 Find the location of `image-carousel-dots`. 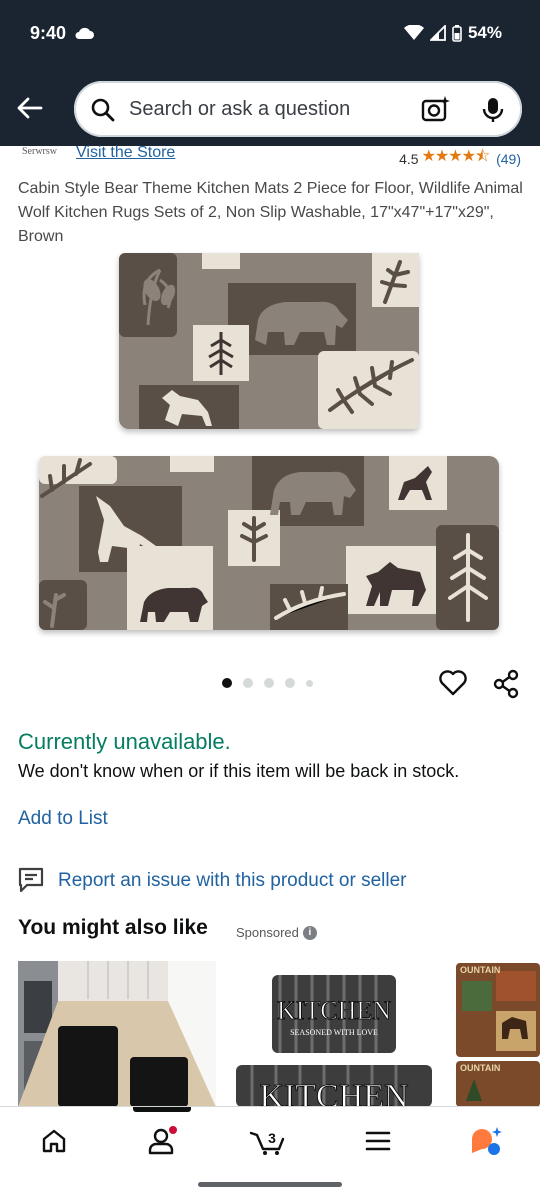

image-carousel-dots is located at coordinates (267, 683).